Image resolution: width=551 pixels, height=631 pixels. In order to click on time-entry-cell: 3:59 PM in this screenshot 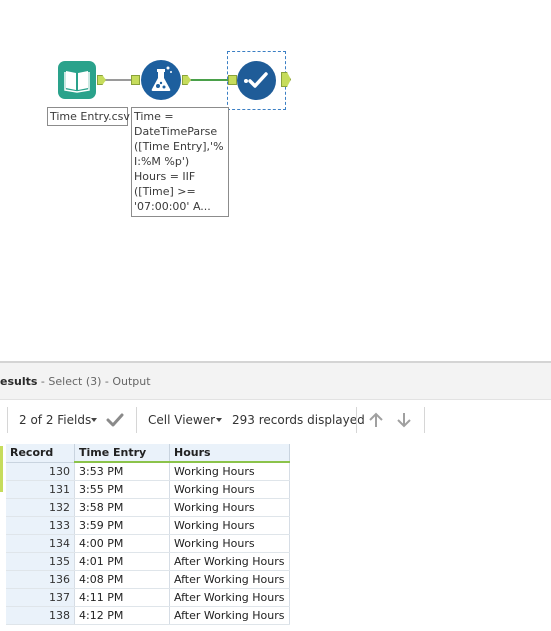, I will do `click(122, 525)`.